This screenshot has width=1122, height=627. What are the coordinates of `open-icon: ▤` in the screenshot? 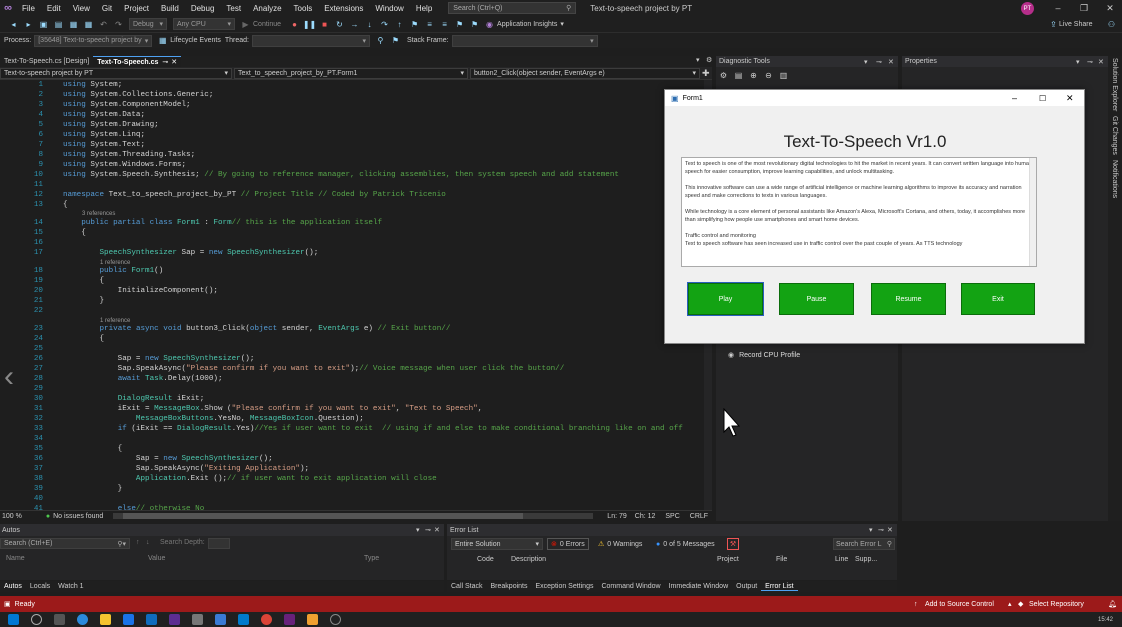 It's located at (58, 24).